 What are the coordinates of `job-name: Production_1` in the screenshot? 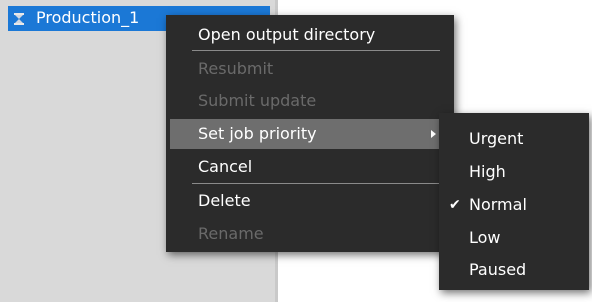 It's located at (88, 17).